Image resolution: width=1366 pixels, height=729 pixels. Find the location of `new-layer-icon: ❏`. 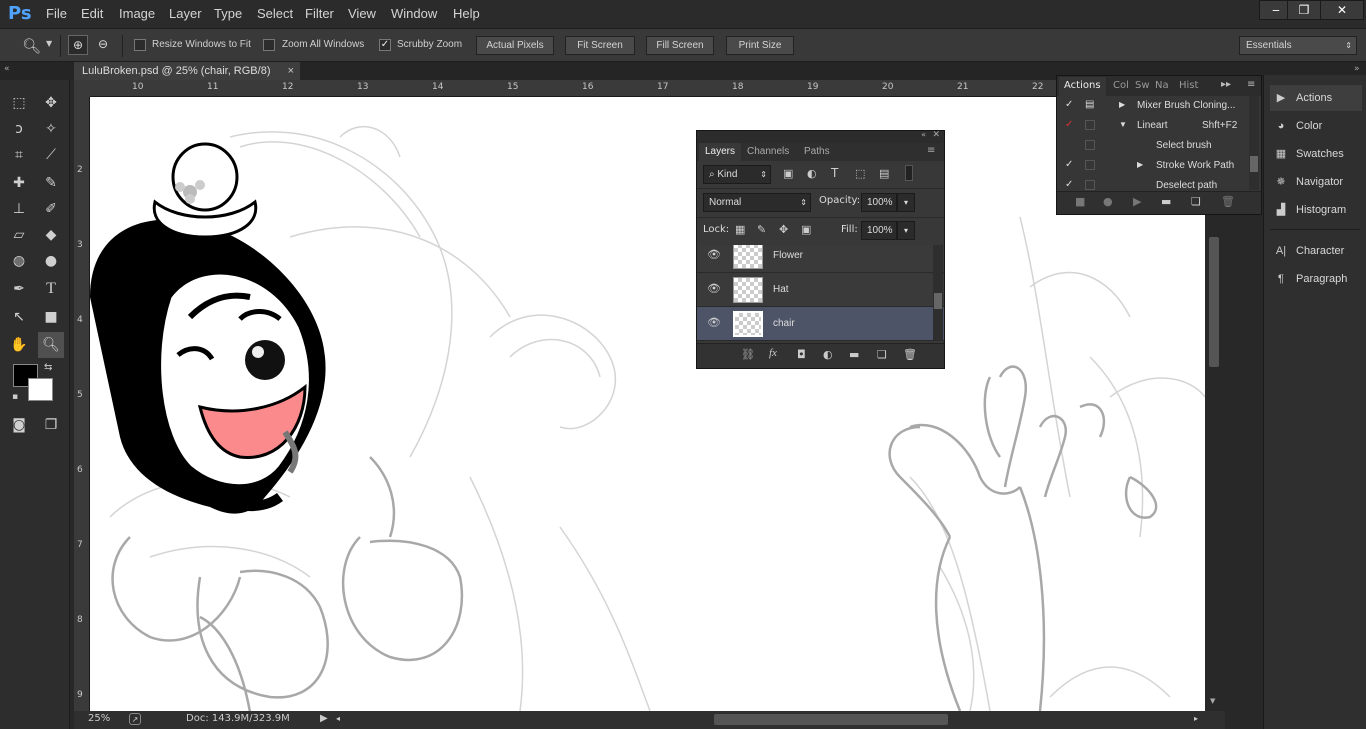

new-layer-icon: ❏ is located at coordinates (882, 354).